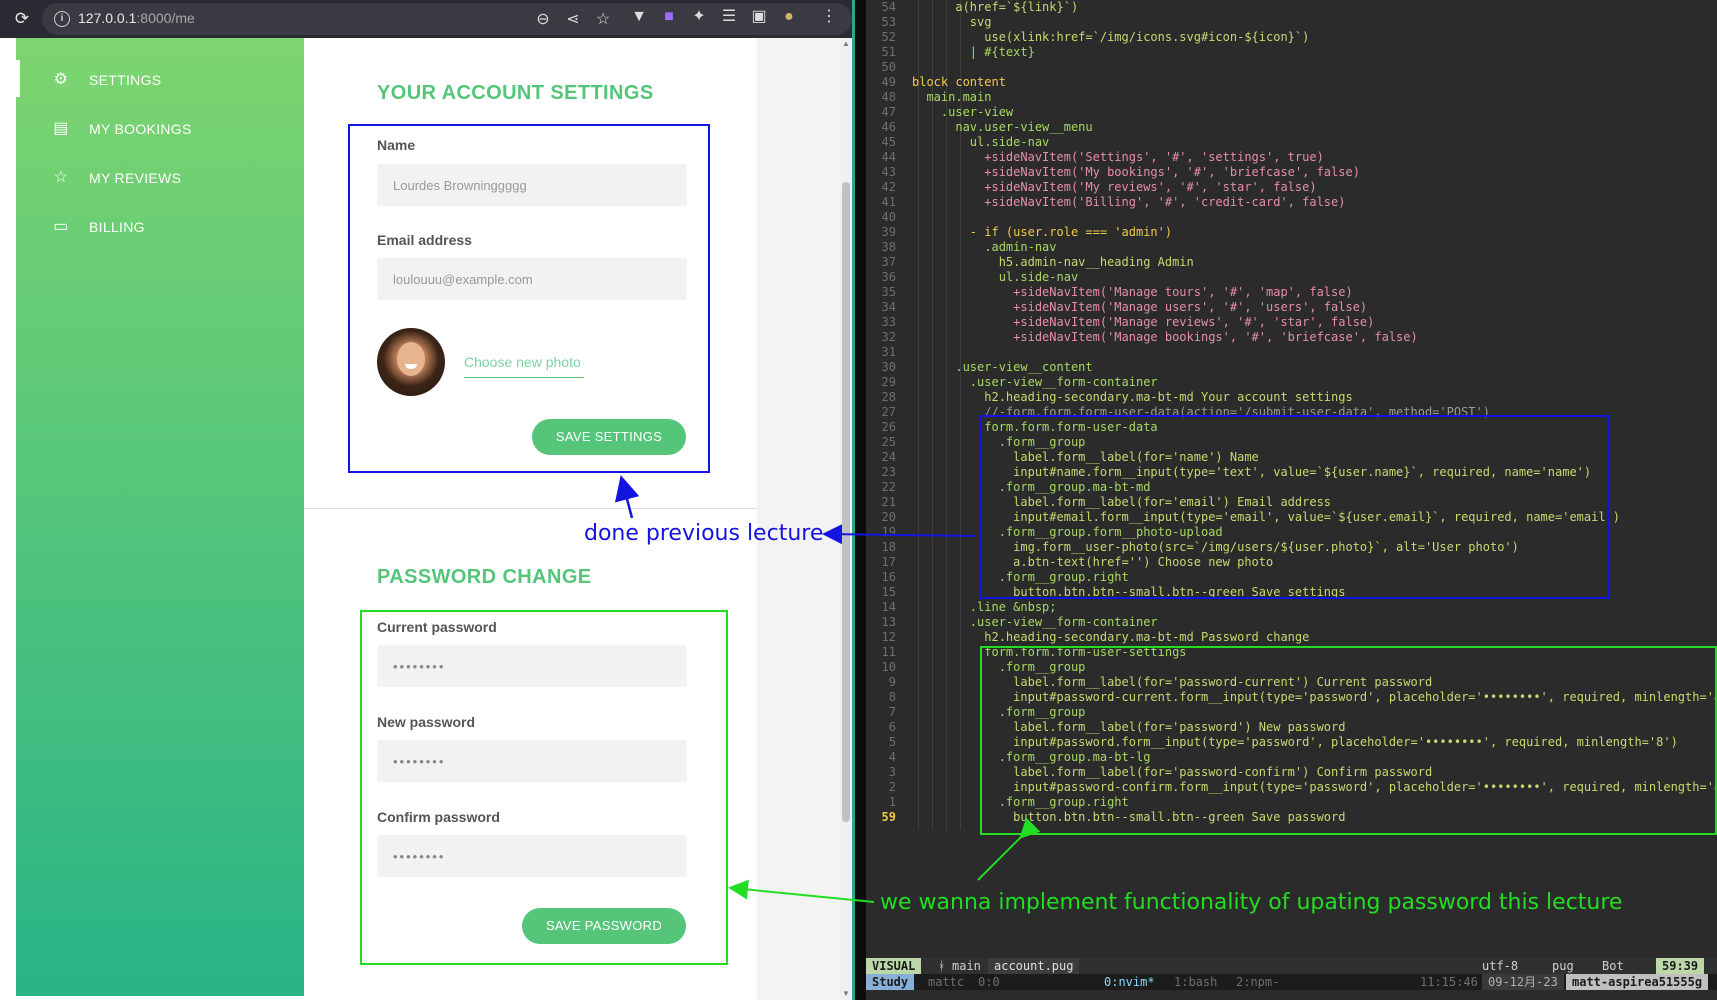 The width and height of the screenshot is (1717, 1000). What do you see at coordinates (888, 52) in the screenshot?
I see `line-number: 51` at bounding box center [888, 52].